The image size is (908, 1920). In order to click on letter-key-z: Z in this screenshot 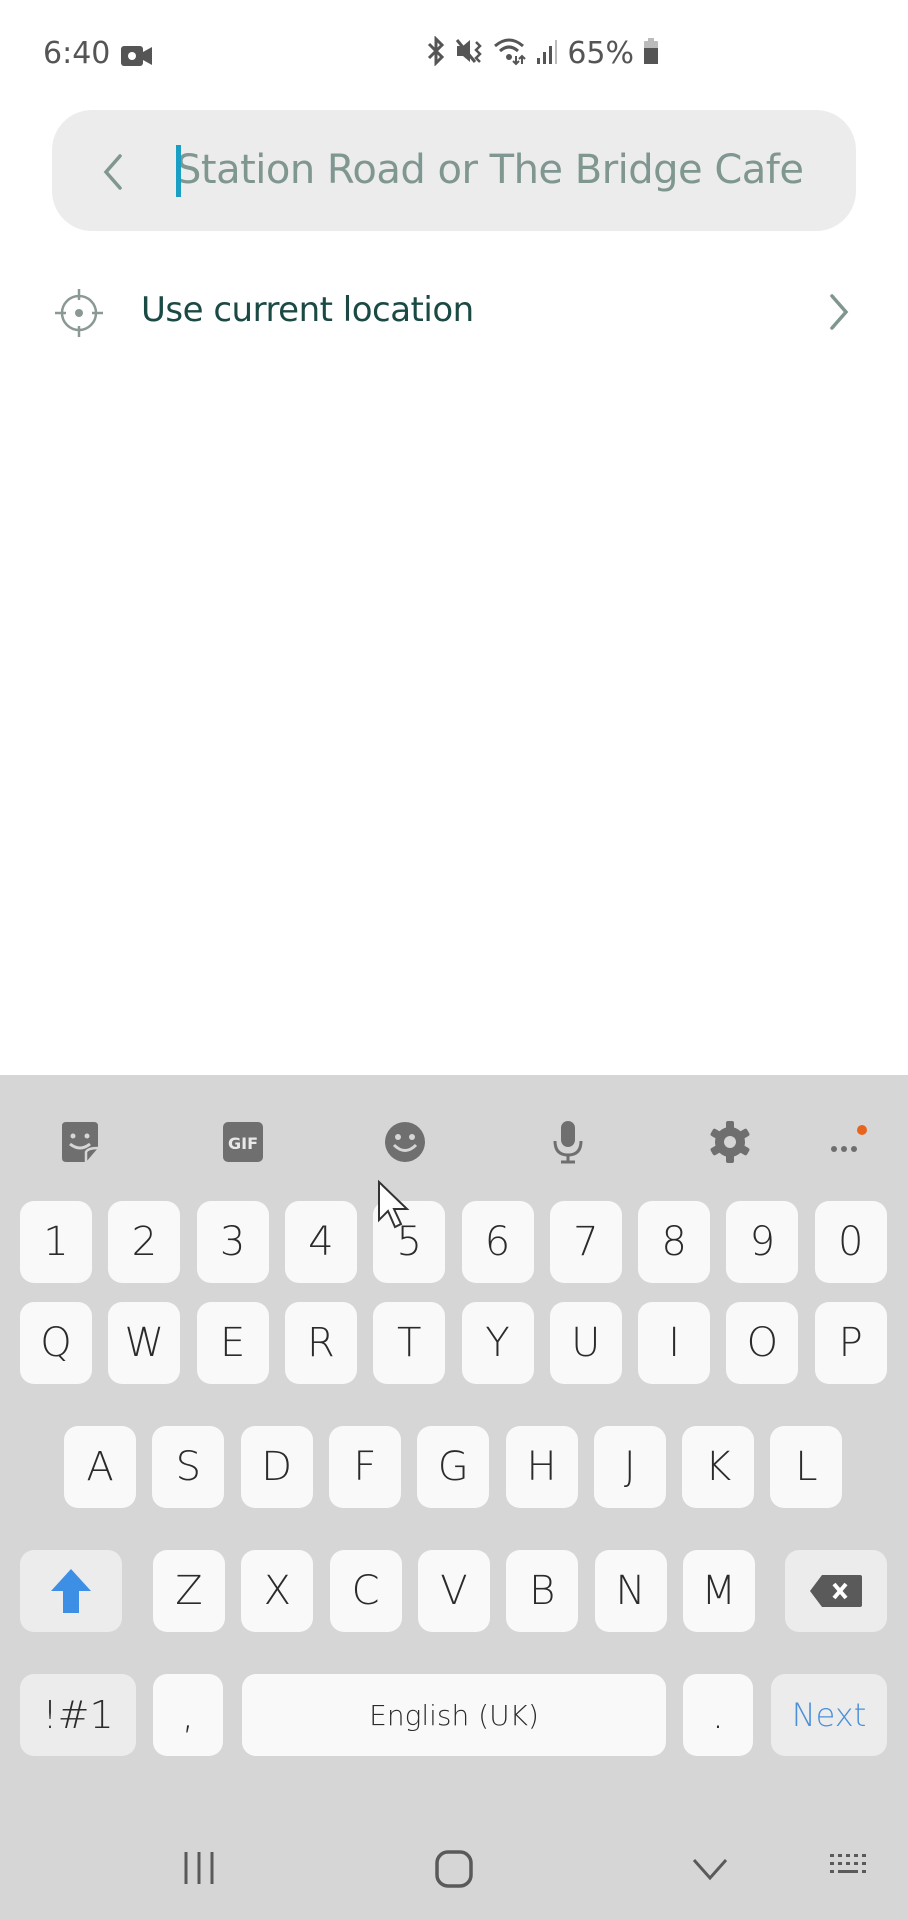, I will do `click(189, 1591)`.